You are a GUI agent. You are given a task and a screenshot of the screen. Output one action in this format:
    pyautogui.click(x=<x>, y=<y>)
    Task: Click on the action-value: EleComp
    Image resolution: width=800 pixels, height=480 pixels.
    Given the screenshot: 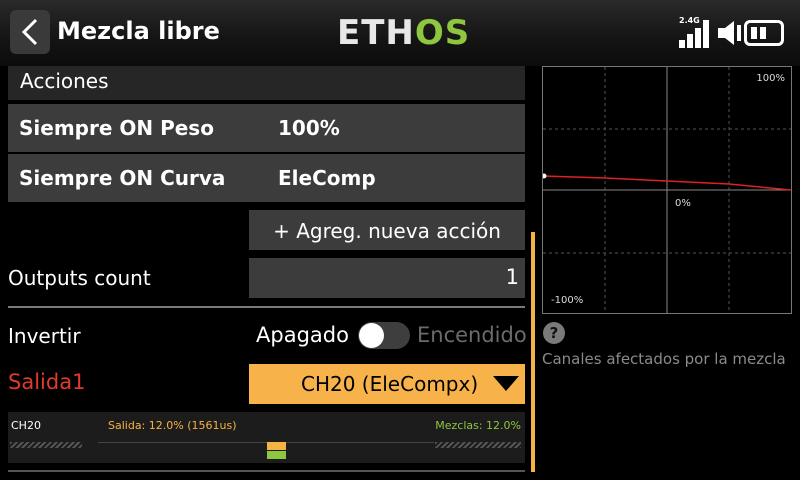 What is the action you would take?
    pyautogui.click(x=327, y=178)
    